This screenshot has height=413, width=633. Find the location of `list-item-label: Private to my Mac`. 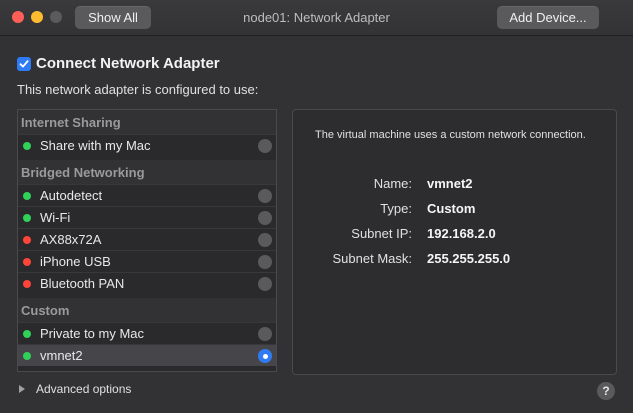

list-item-label: Private to my Mac is located at coordinates (92, 333).